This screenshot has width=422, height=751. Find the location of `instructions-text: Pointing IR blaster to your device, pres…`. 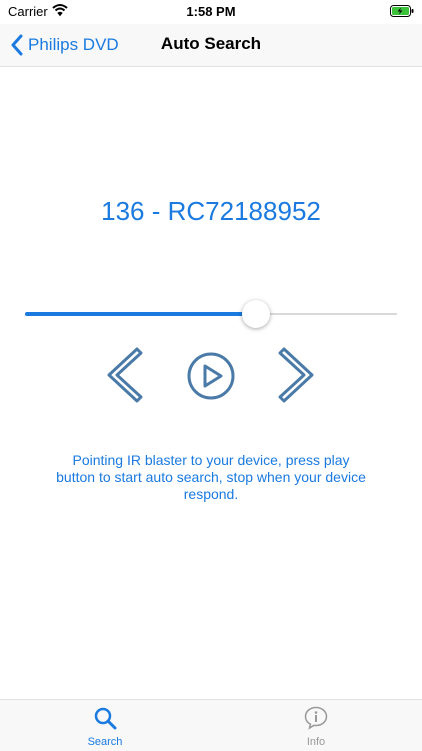

instructions-text: Pointing IR blaster to your device, pres… is located at coordinates (211, 477).